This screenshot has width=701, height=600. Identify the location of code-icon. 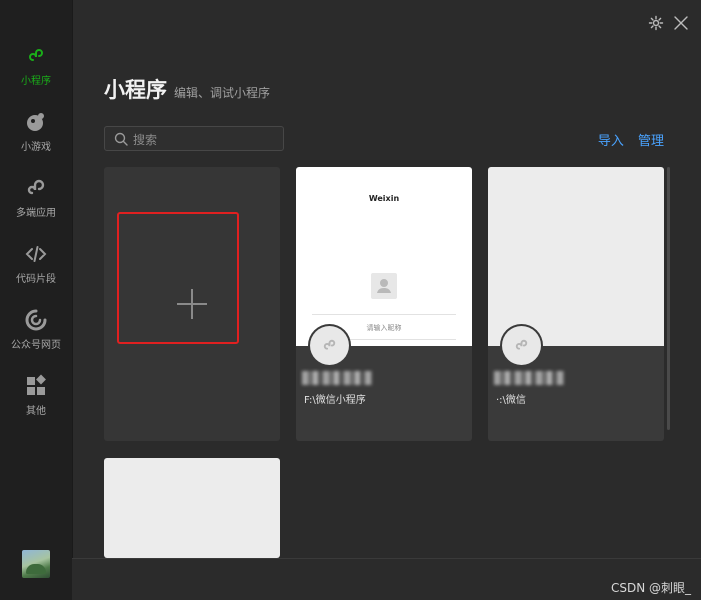
(36, 254).